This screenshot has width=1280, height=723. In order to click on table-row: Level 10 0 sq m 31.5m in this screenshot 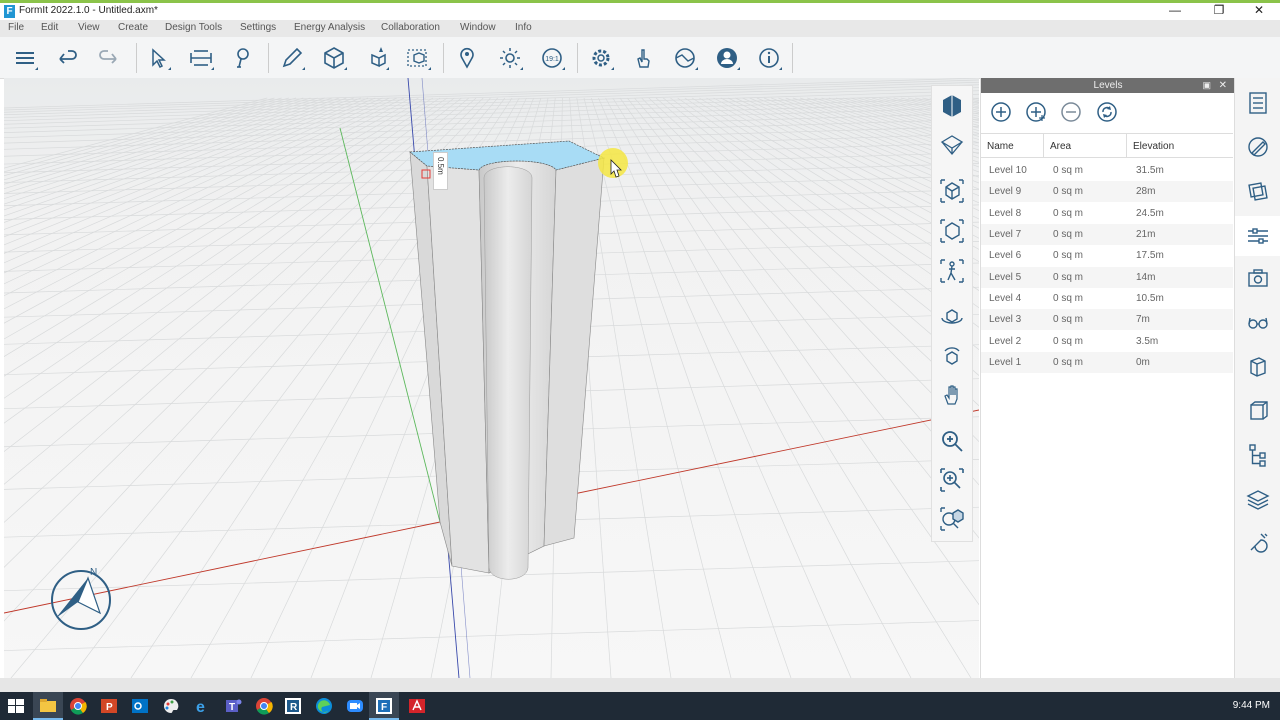, I will do `click(1107, 170)`.